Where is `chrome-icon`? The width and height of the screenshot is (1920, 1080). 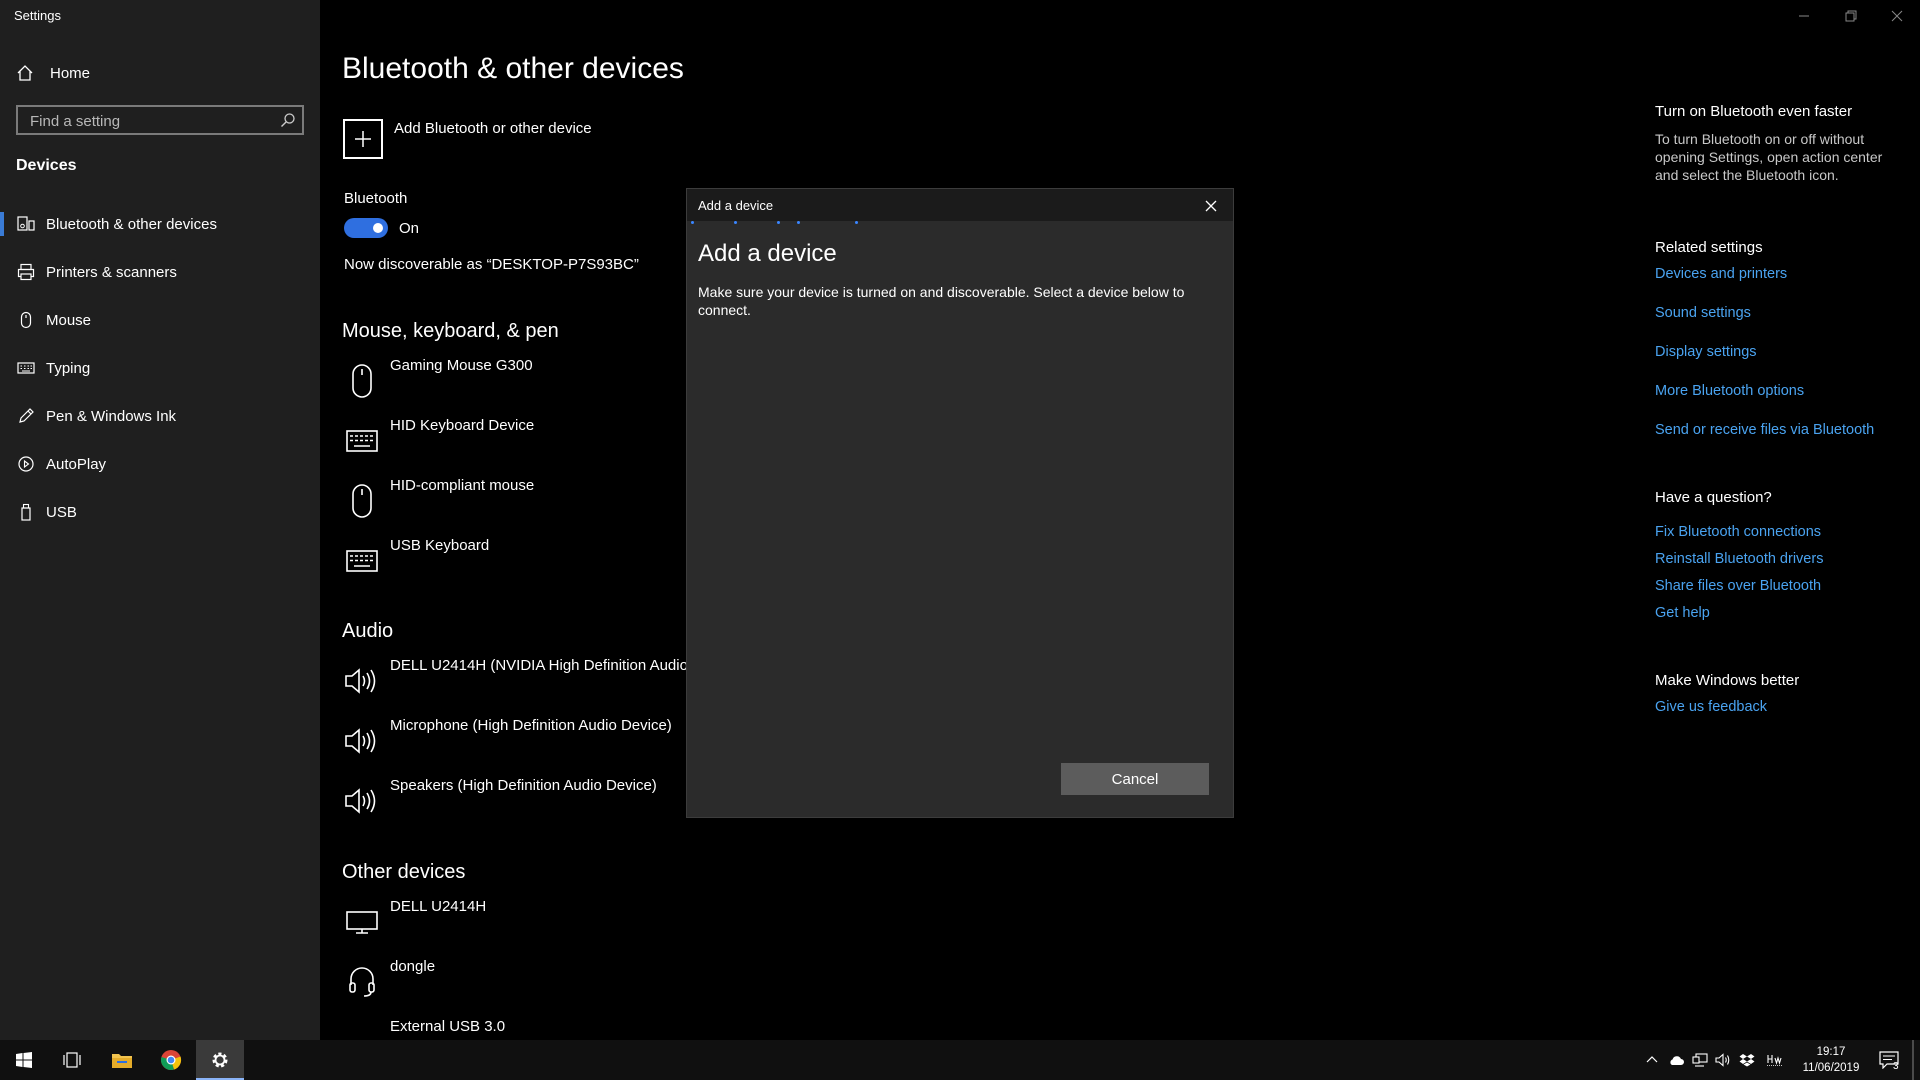
chrome-icon is located at coordinates (171, 1060).